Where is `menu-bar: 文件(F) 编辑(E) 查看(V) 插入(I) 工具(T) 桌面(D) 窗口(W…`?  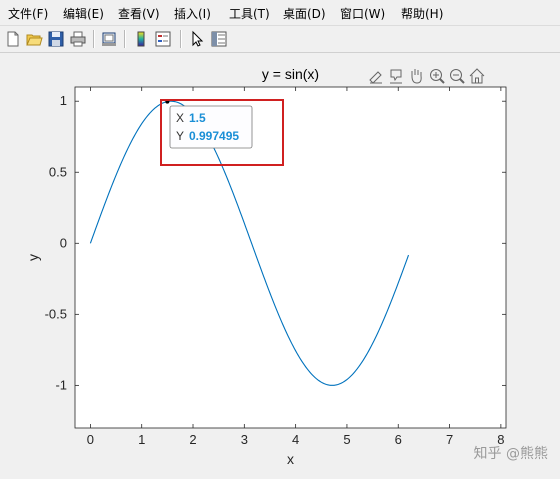
menu-bar: 文件(F) 编辑(E) 查看(V) 插入(I) 工具(T) 桌面(D) 窗口(W… is located at coordinates (280, 13).